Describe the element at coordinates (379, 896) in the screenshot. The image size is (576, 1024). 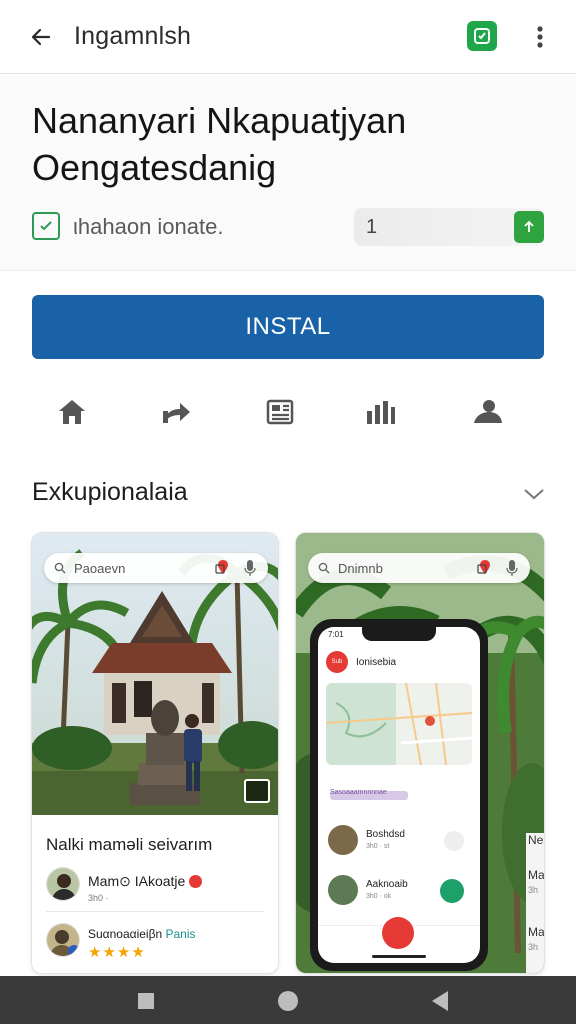
I see `phone-row2-sub: 3h0 · ok` at that location.